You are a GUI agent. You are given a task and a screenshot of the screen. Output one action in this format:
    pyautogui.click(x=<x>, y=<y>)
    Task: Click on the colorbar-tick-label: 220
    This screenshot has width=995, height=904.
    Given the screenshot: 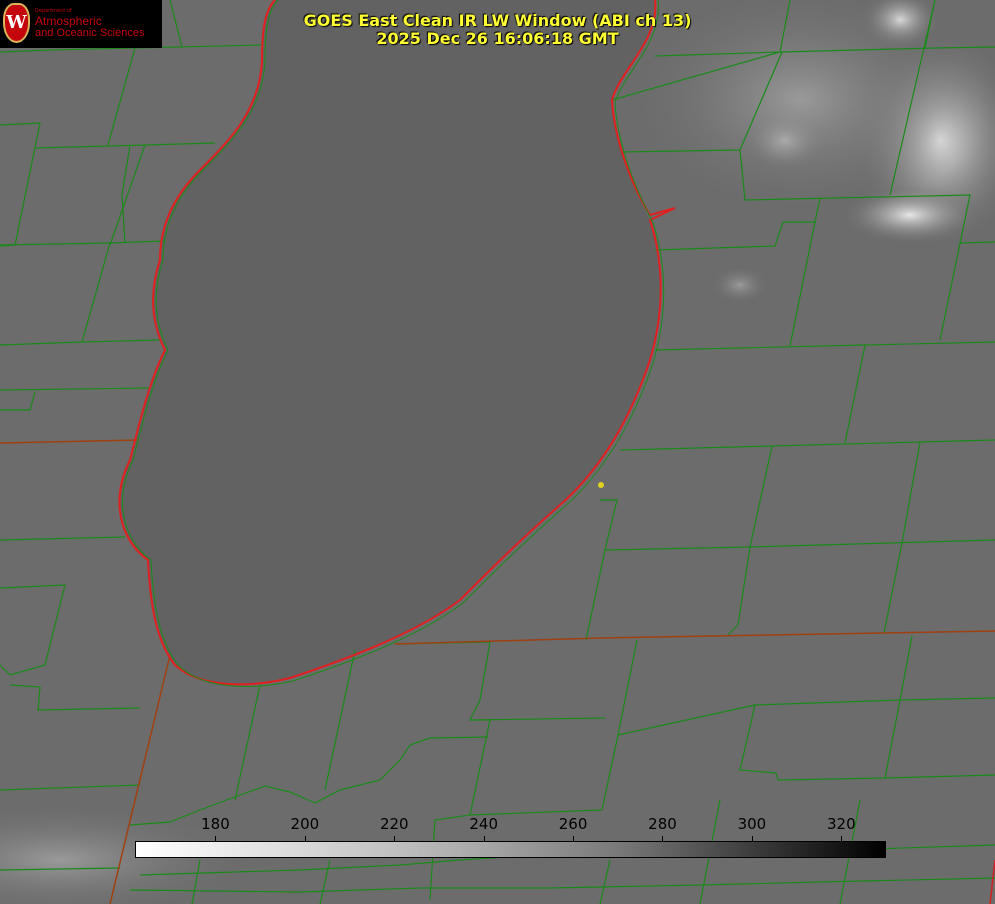 What is the action you would take?
    pyautogui.click(x=394, y=824)
    